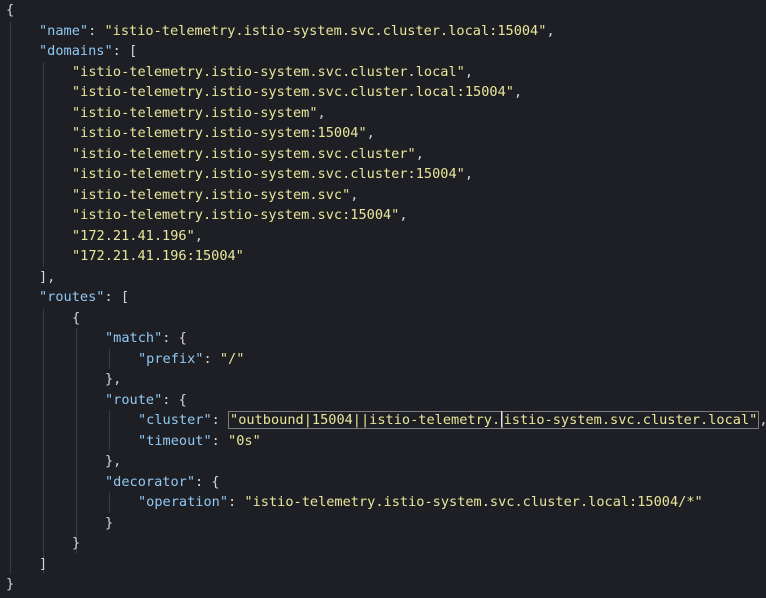  Describe the element at coordinates (134, 399) in the screenshot. I see `json-key: "route"` at that location.